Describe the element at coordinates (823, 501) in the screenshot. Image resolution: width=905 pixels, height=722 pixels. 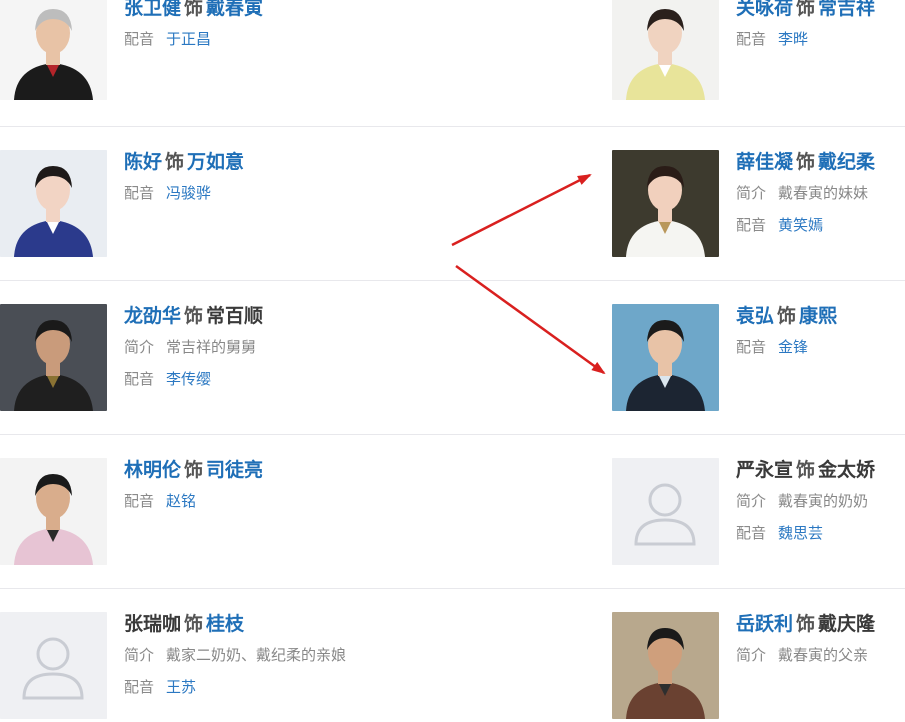
I see `intro-text: 戴春寅的奶奶` at that location.